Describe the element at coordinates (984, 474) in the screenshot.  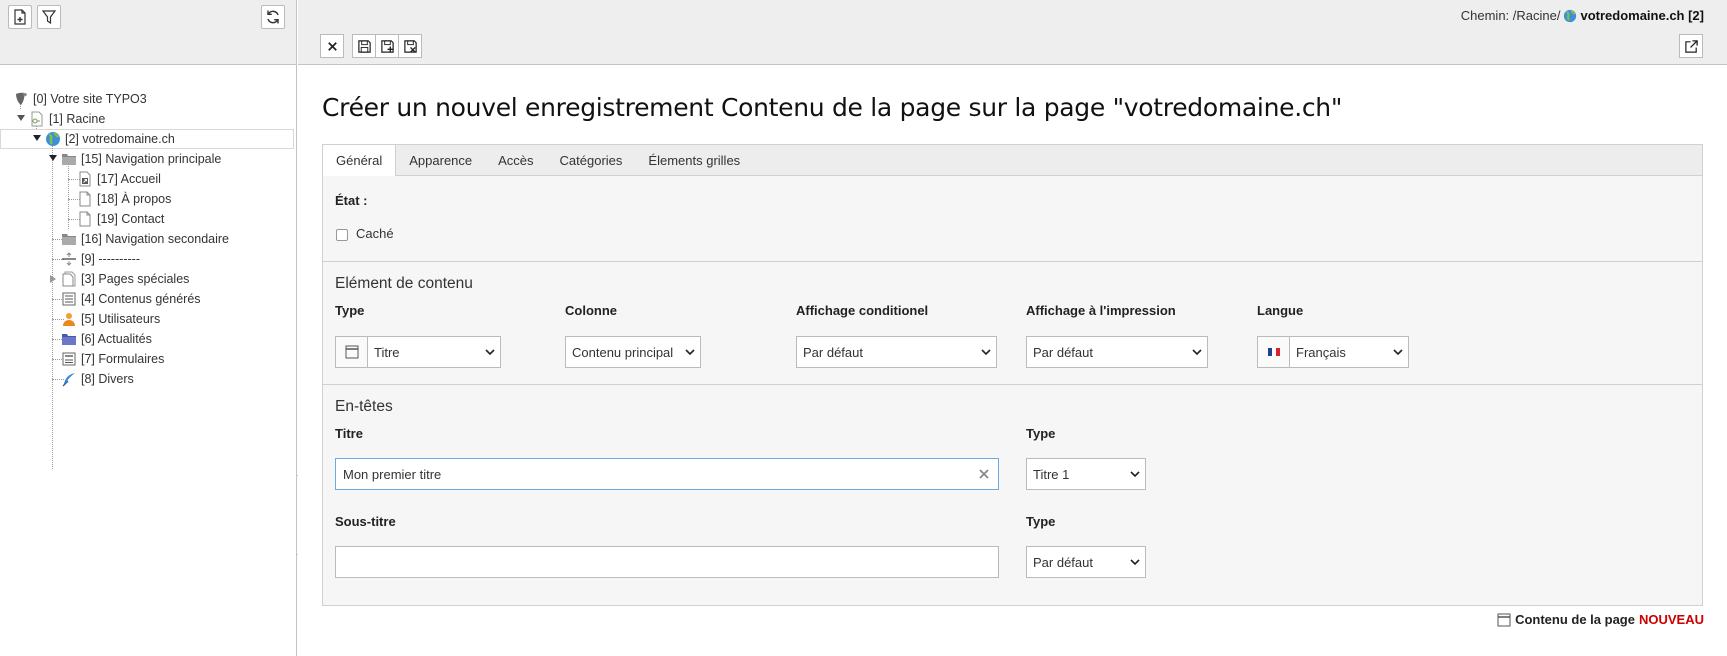
I see `clear-icon` at that location.